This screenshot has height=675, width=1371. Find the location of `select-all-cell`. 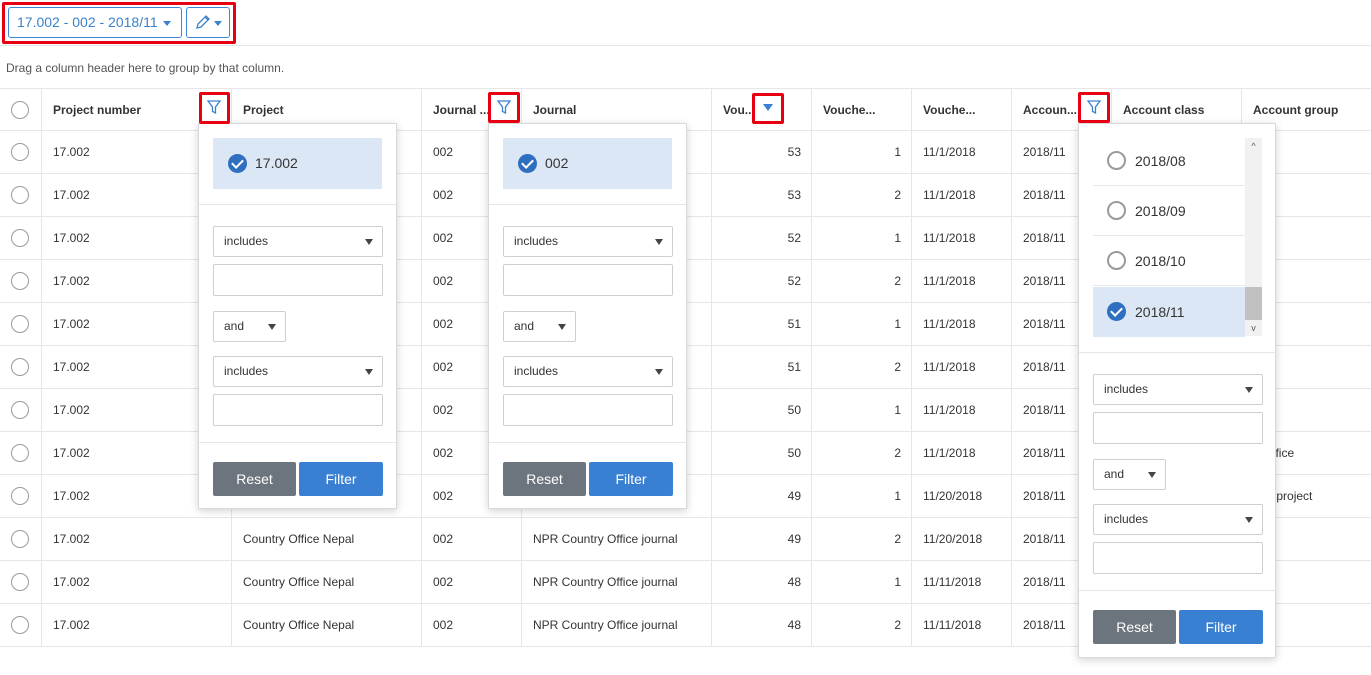

select-all-cell is located at coordinates (20, 109).